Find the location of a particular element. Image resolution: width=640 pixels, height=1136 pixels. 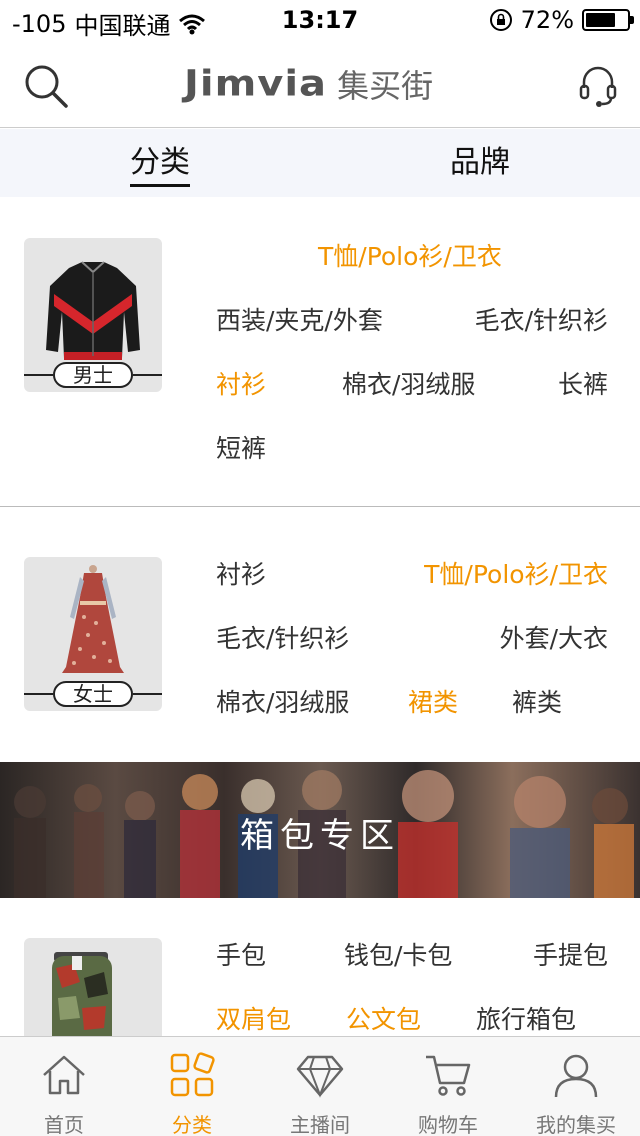

women-link-coat: 外套/大衣 is located at coordinates (554, 637).